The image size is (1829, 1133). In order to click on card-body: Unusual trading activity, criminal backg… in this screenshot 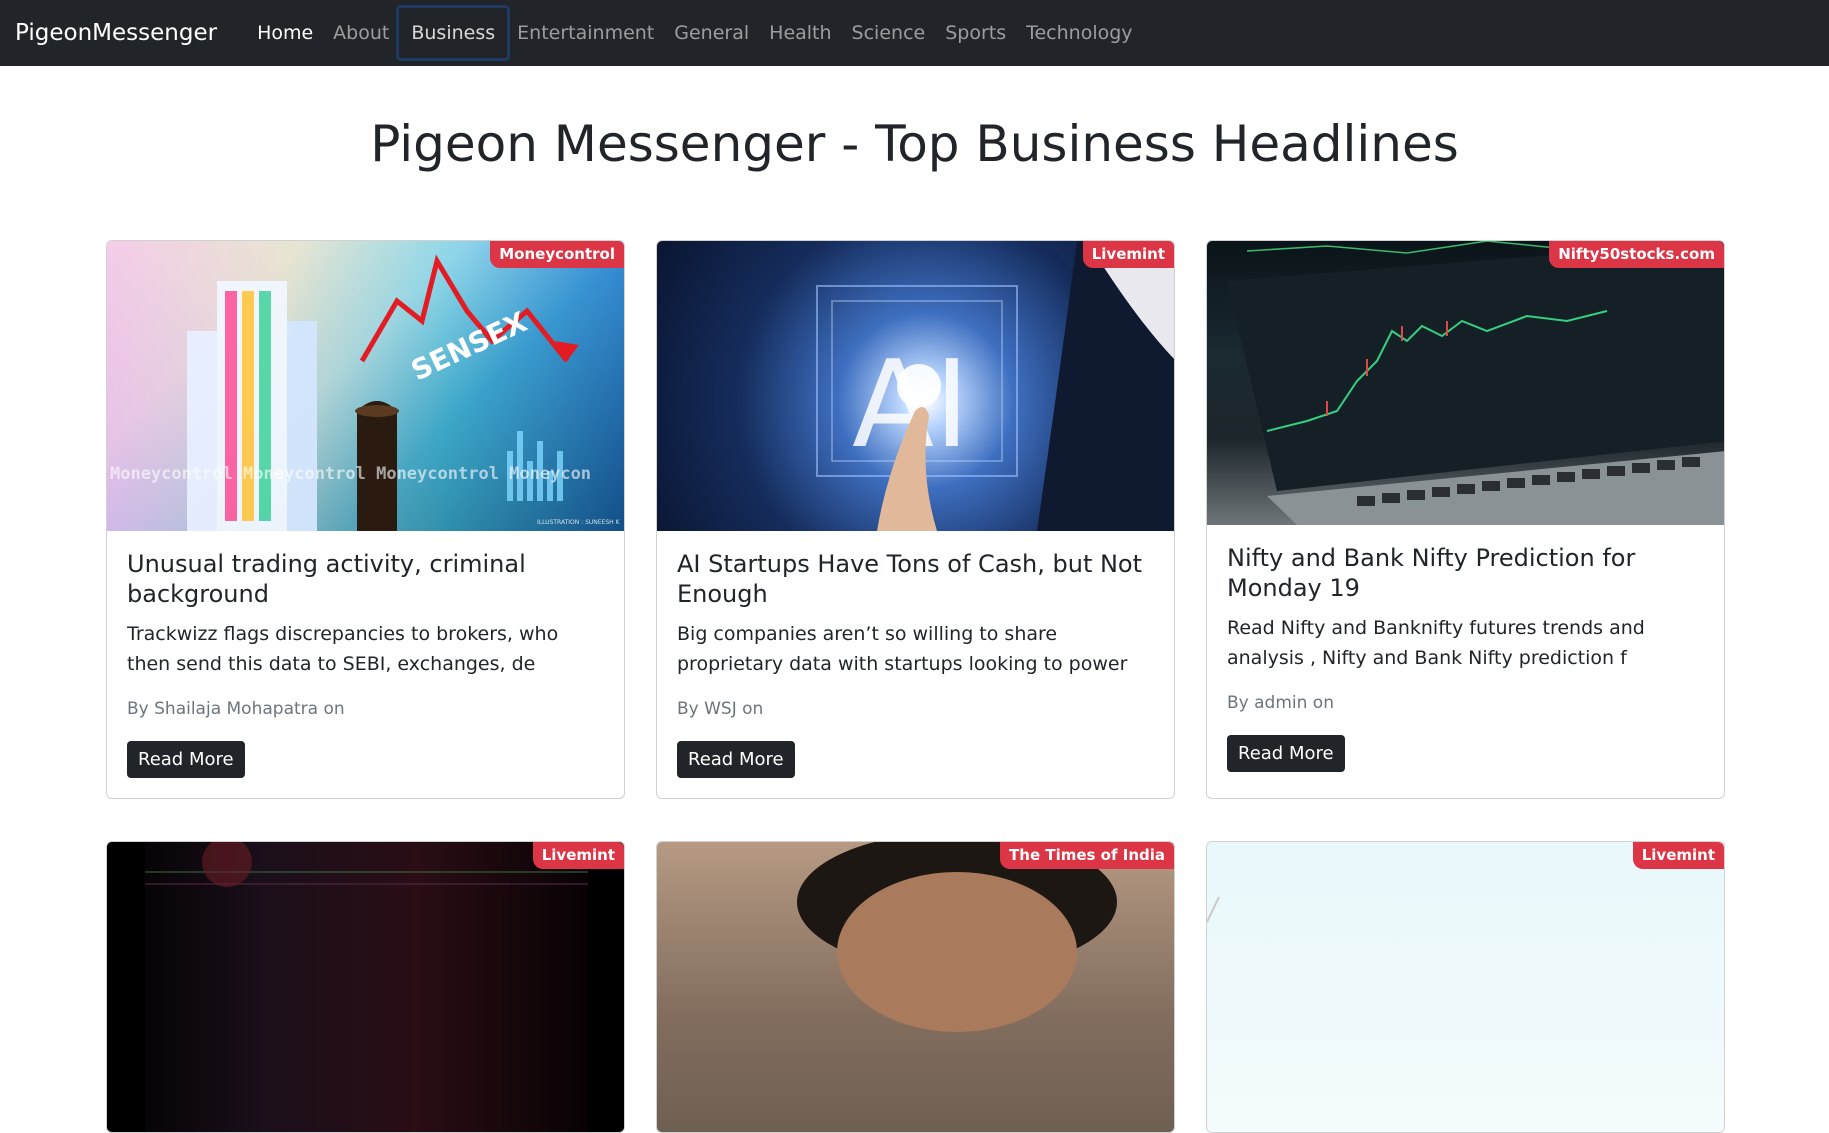, I will do `click(365, 664)`.